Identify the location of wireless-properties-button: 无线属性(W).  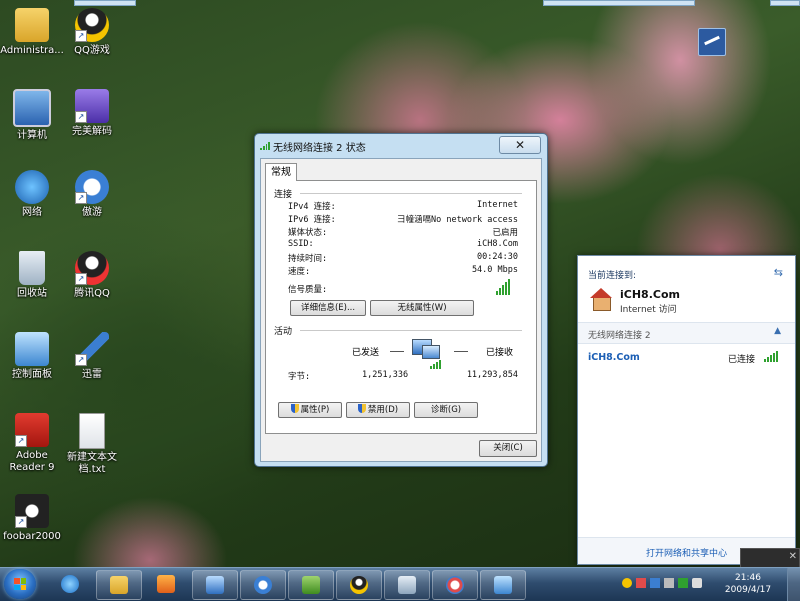
(422, 308).